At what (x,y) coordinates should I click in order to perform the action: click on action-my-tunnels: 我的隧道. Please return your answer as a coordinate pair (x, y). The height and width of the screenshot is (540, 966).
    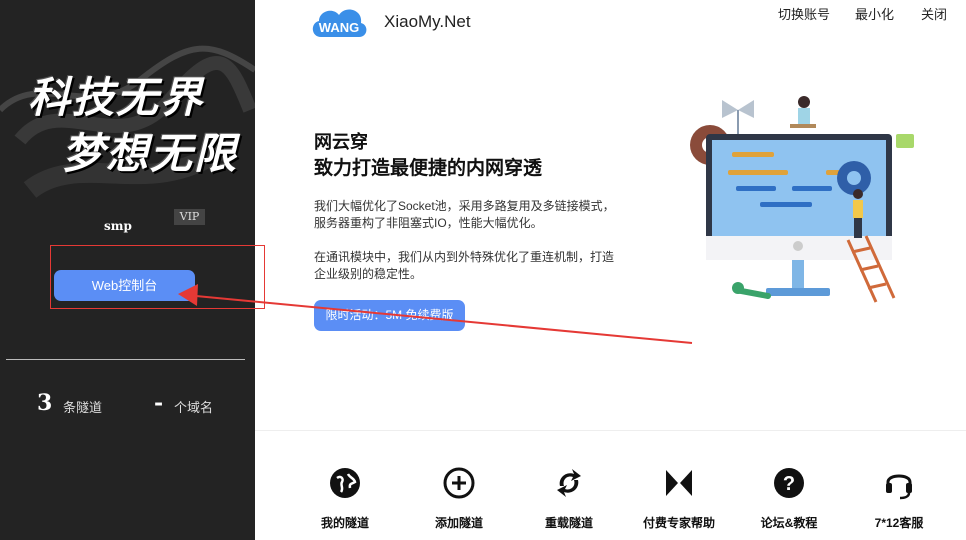
    Looking at the image, I should click on (345, 498).